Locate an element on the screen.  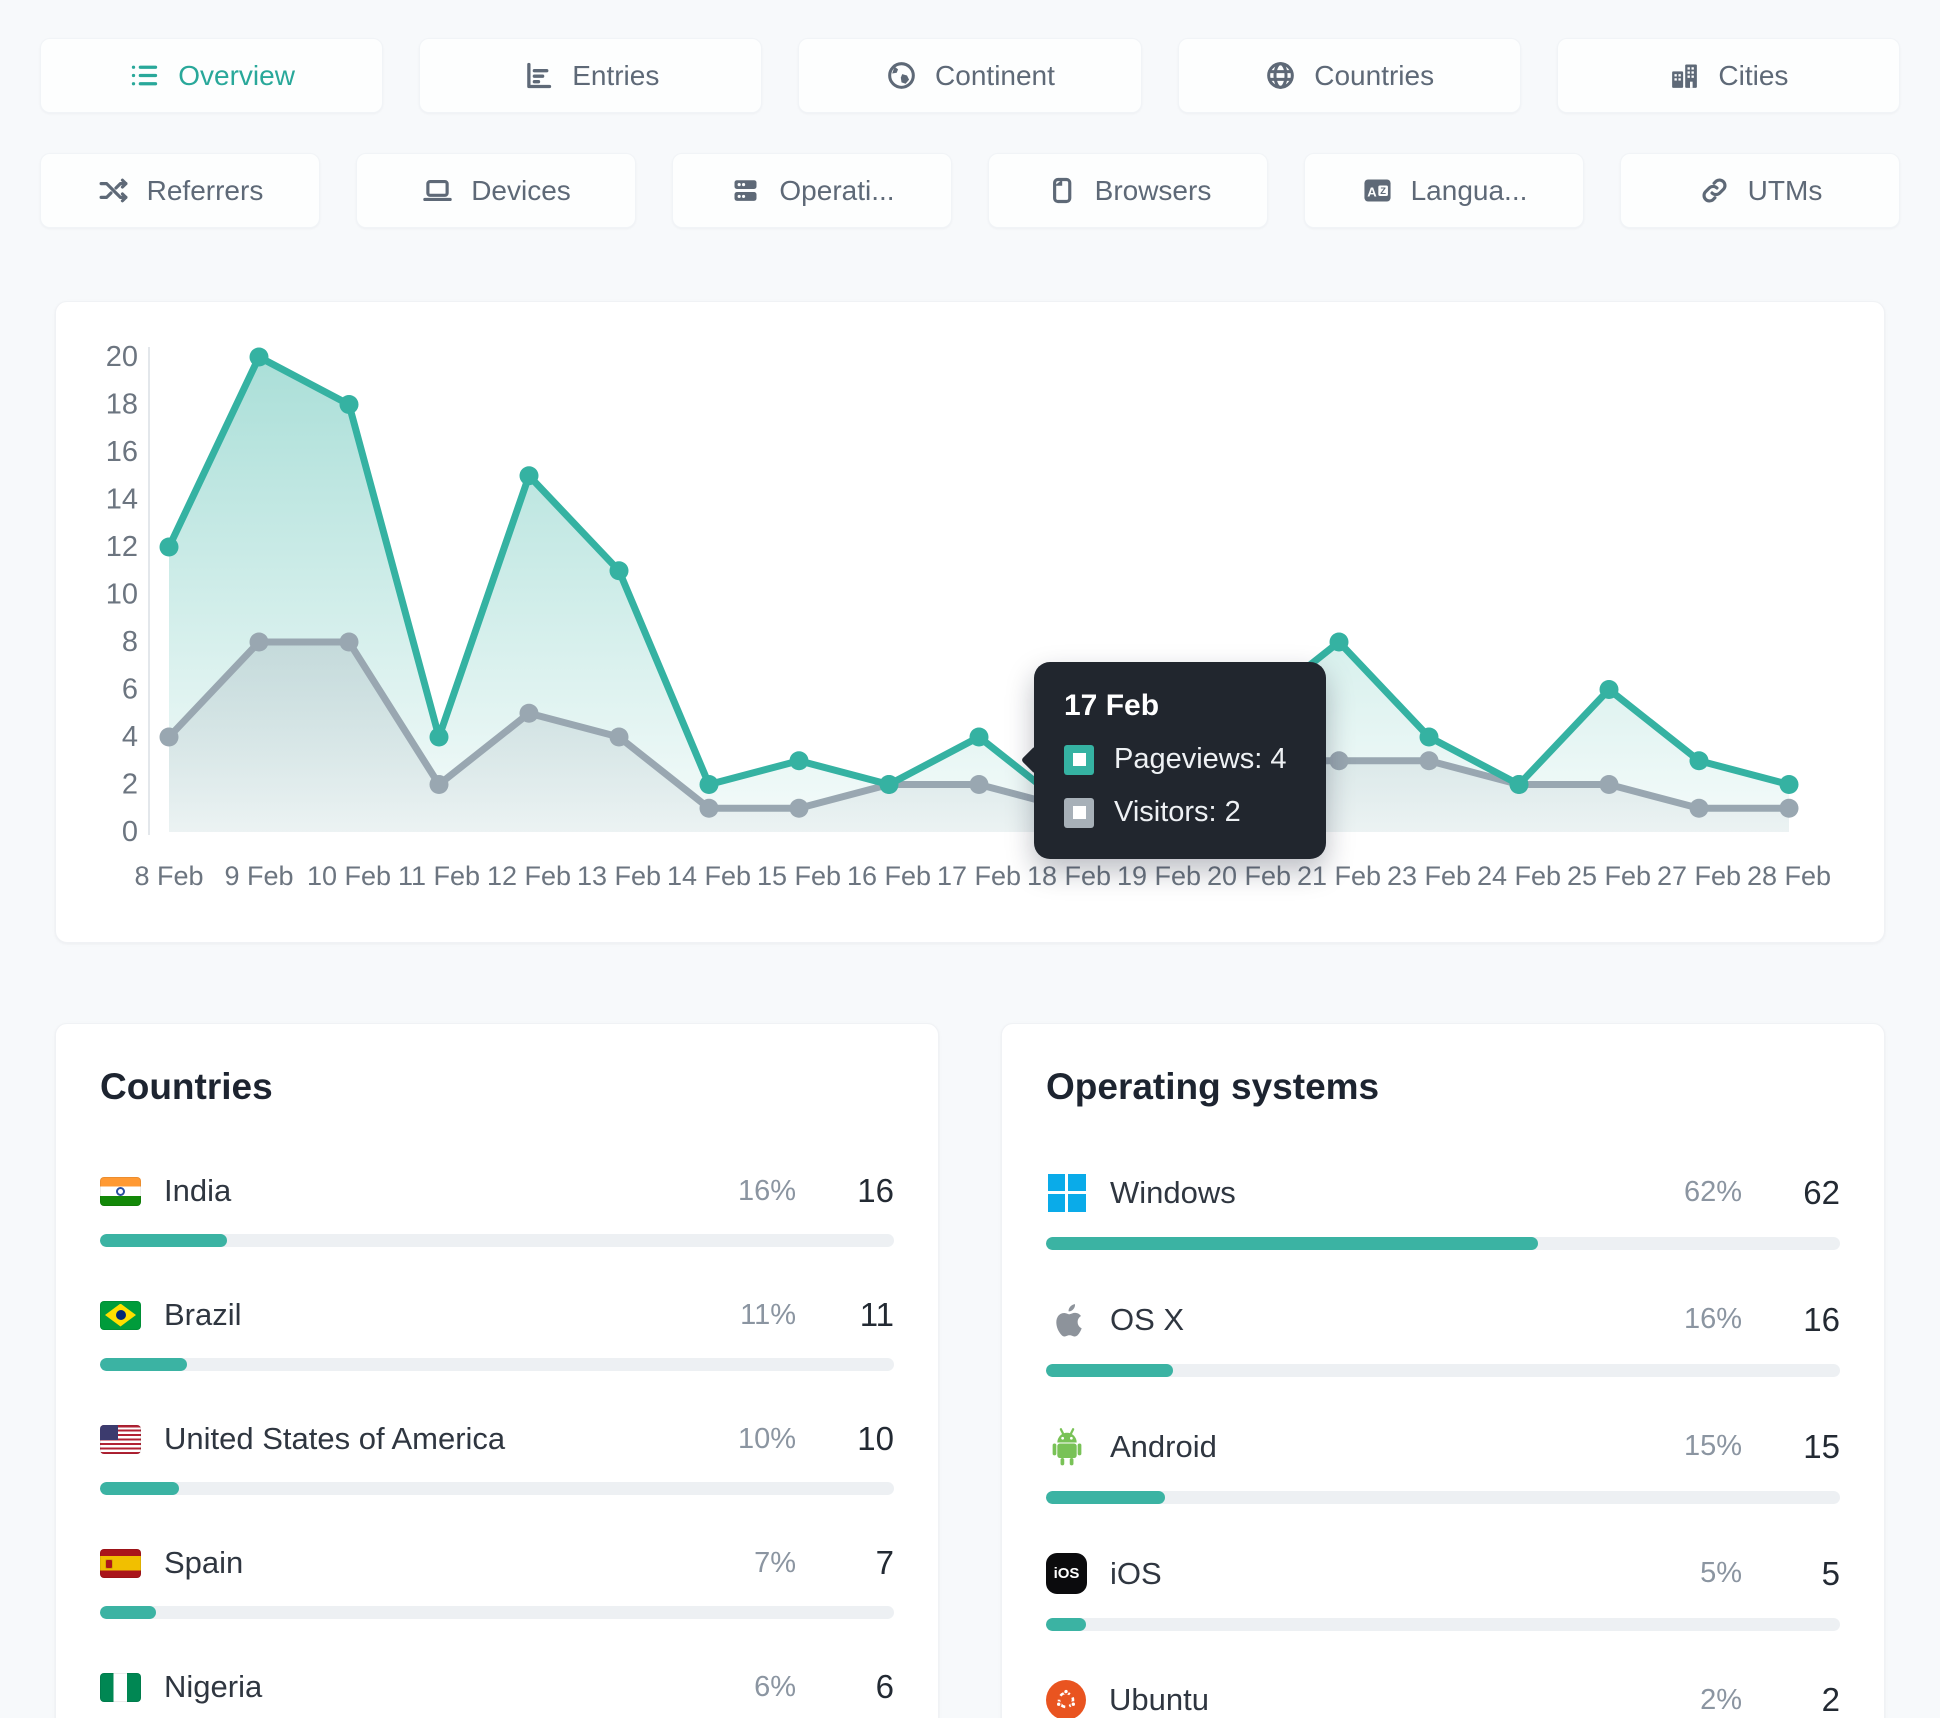
tab-devices: Devices is located at coordinates (496, 190).